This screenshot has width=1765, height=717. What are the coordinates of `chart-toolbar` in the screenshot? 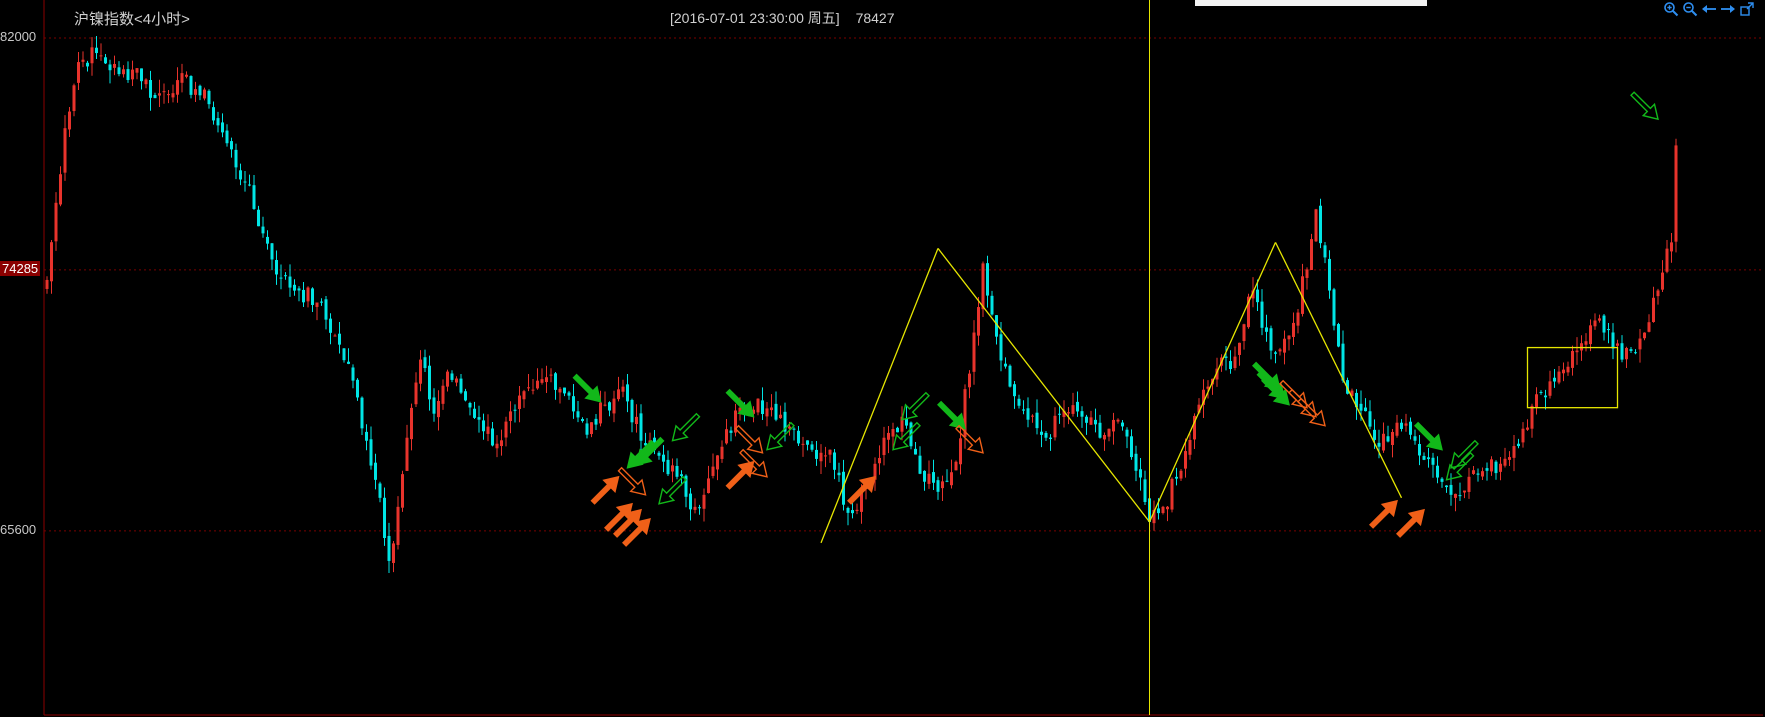 It's located at (1709, 9).